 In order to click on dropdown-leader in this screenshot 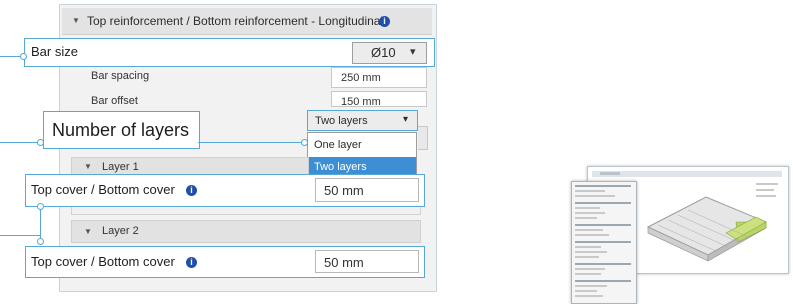, I will do `click(252, 142)`.